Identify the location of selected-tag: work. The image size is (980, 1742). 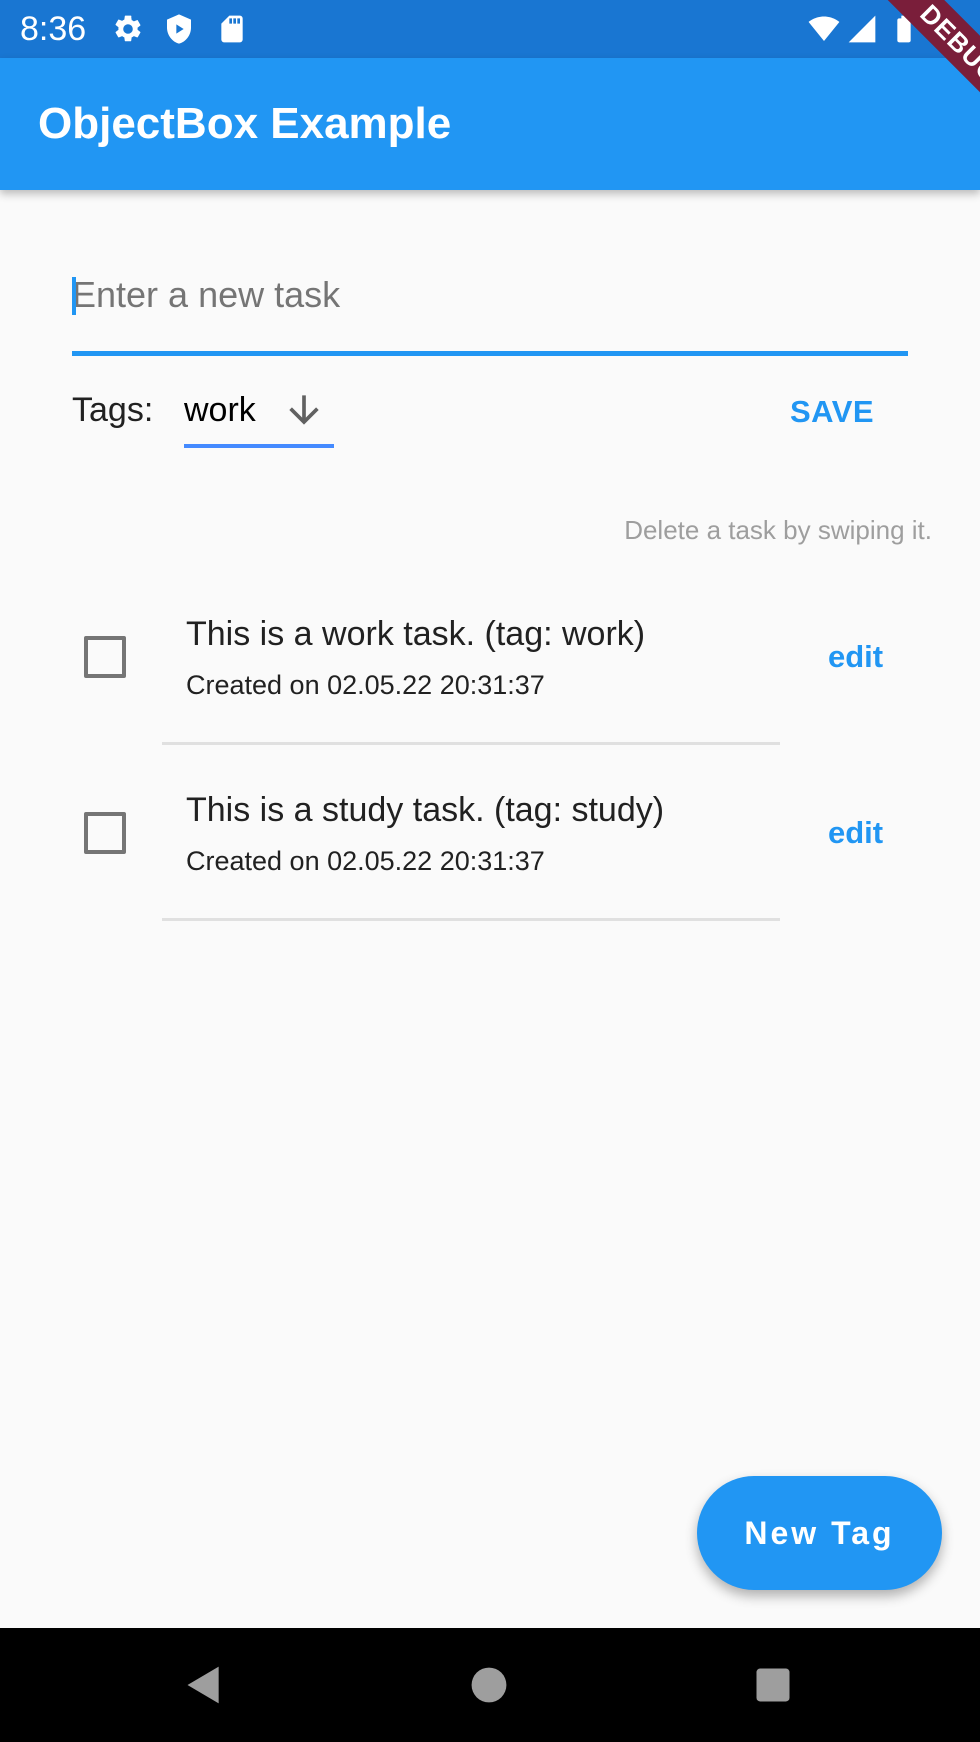
(220, 410).